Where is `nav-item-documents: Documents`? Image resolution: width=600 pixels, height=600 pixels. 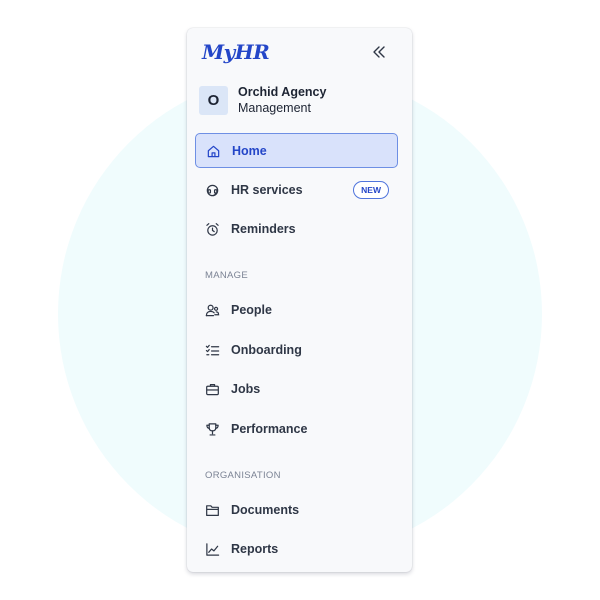
nav-item-documents: Documents is located at coordinates (296, 510).